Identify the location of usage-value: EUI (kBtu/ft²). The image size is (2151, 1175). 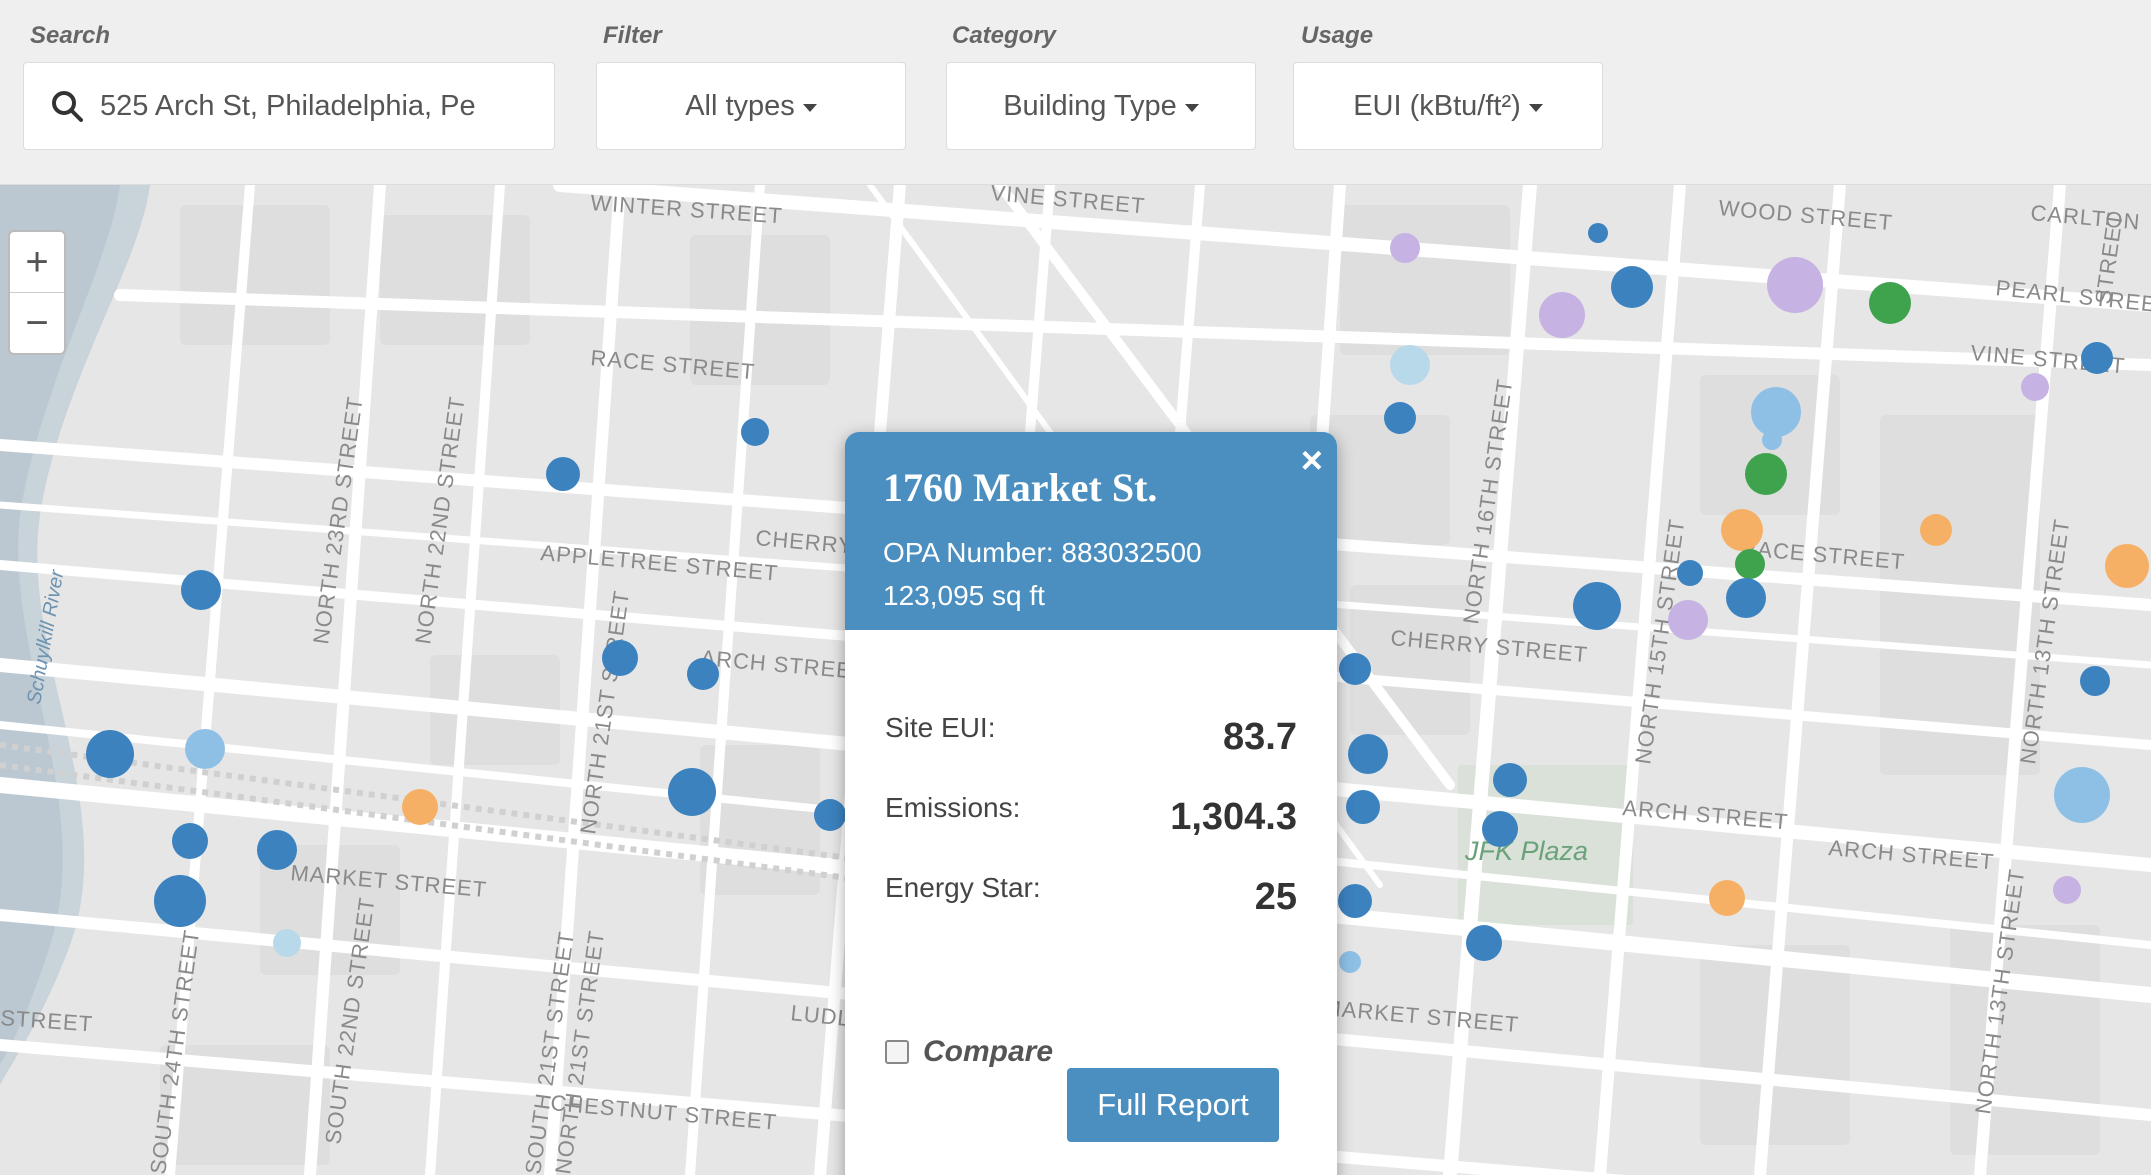
(1437, 105).